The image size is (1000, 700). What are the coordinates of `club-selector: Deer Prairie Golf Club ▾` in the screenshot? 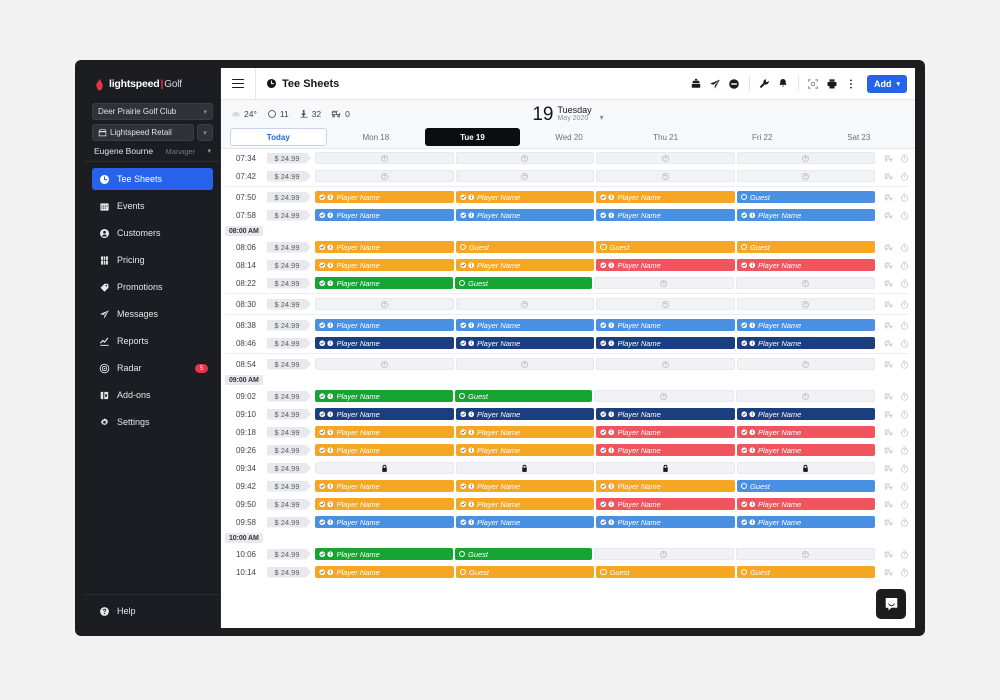 It's located at (152, 111).